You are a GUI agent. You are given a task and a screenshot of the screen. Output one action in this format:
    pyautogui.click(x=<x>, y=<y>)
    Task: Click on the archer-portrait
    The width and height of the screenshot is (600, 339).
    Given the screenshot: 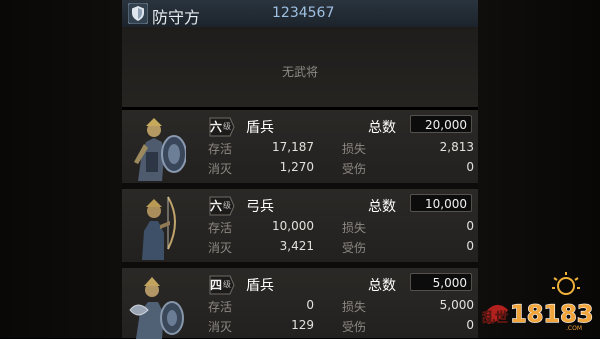 What is the action you would take?
    pyautogui.click(x=159, y=228)
    